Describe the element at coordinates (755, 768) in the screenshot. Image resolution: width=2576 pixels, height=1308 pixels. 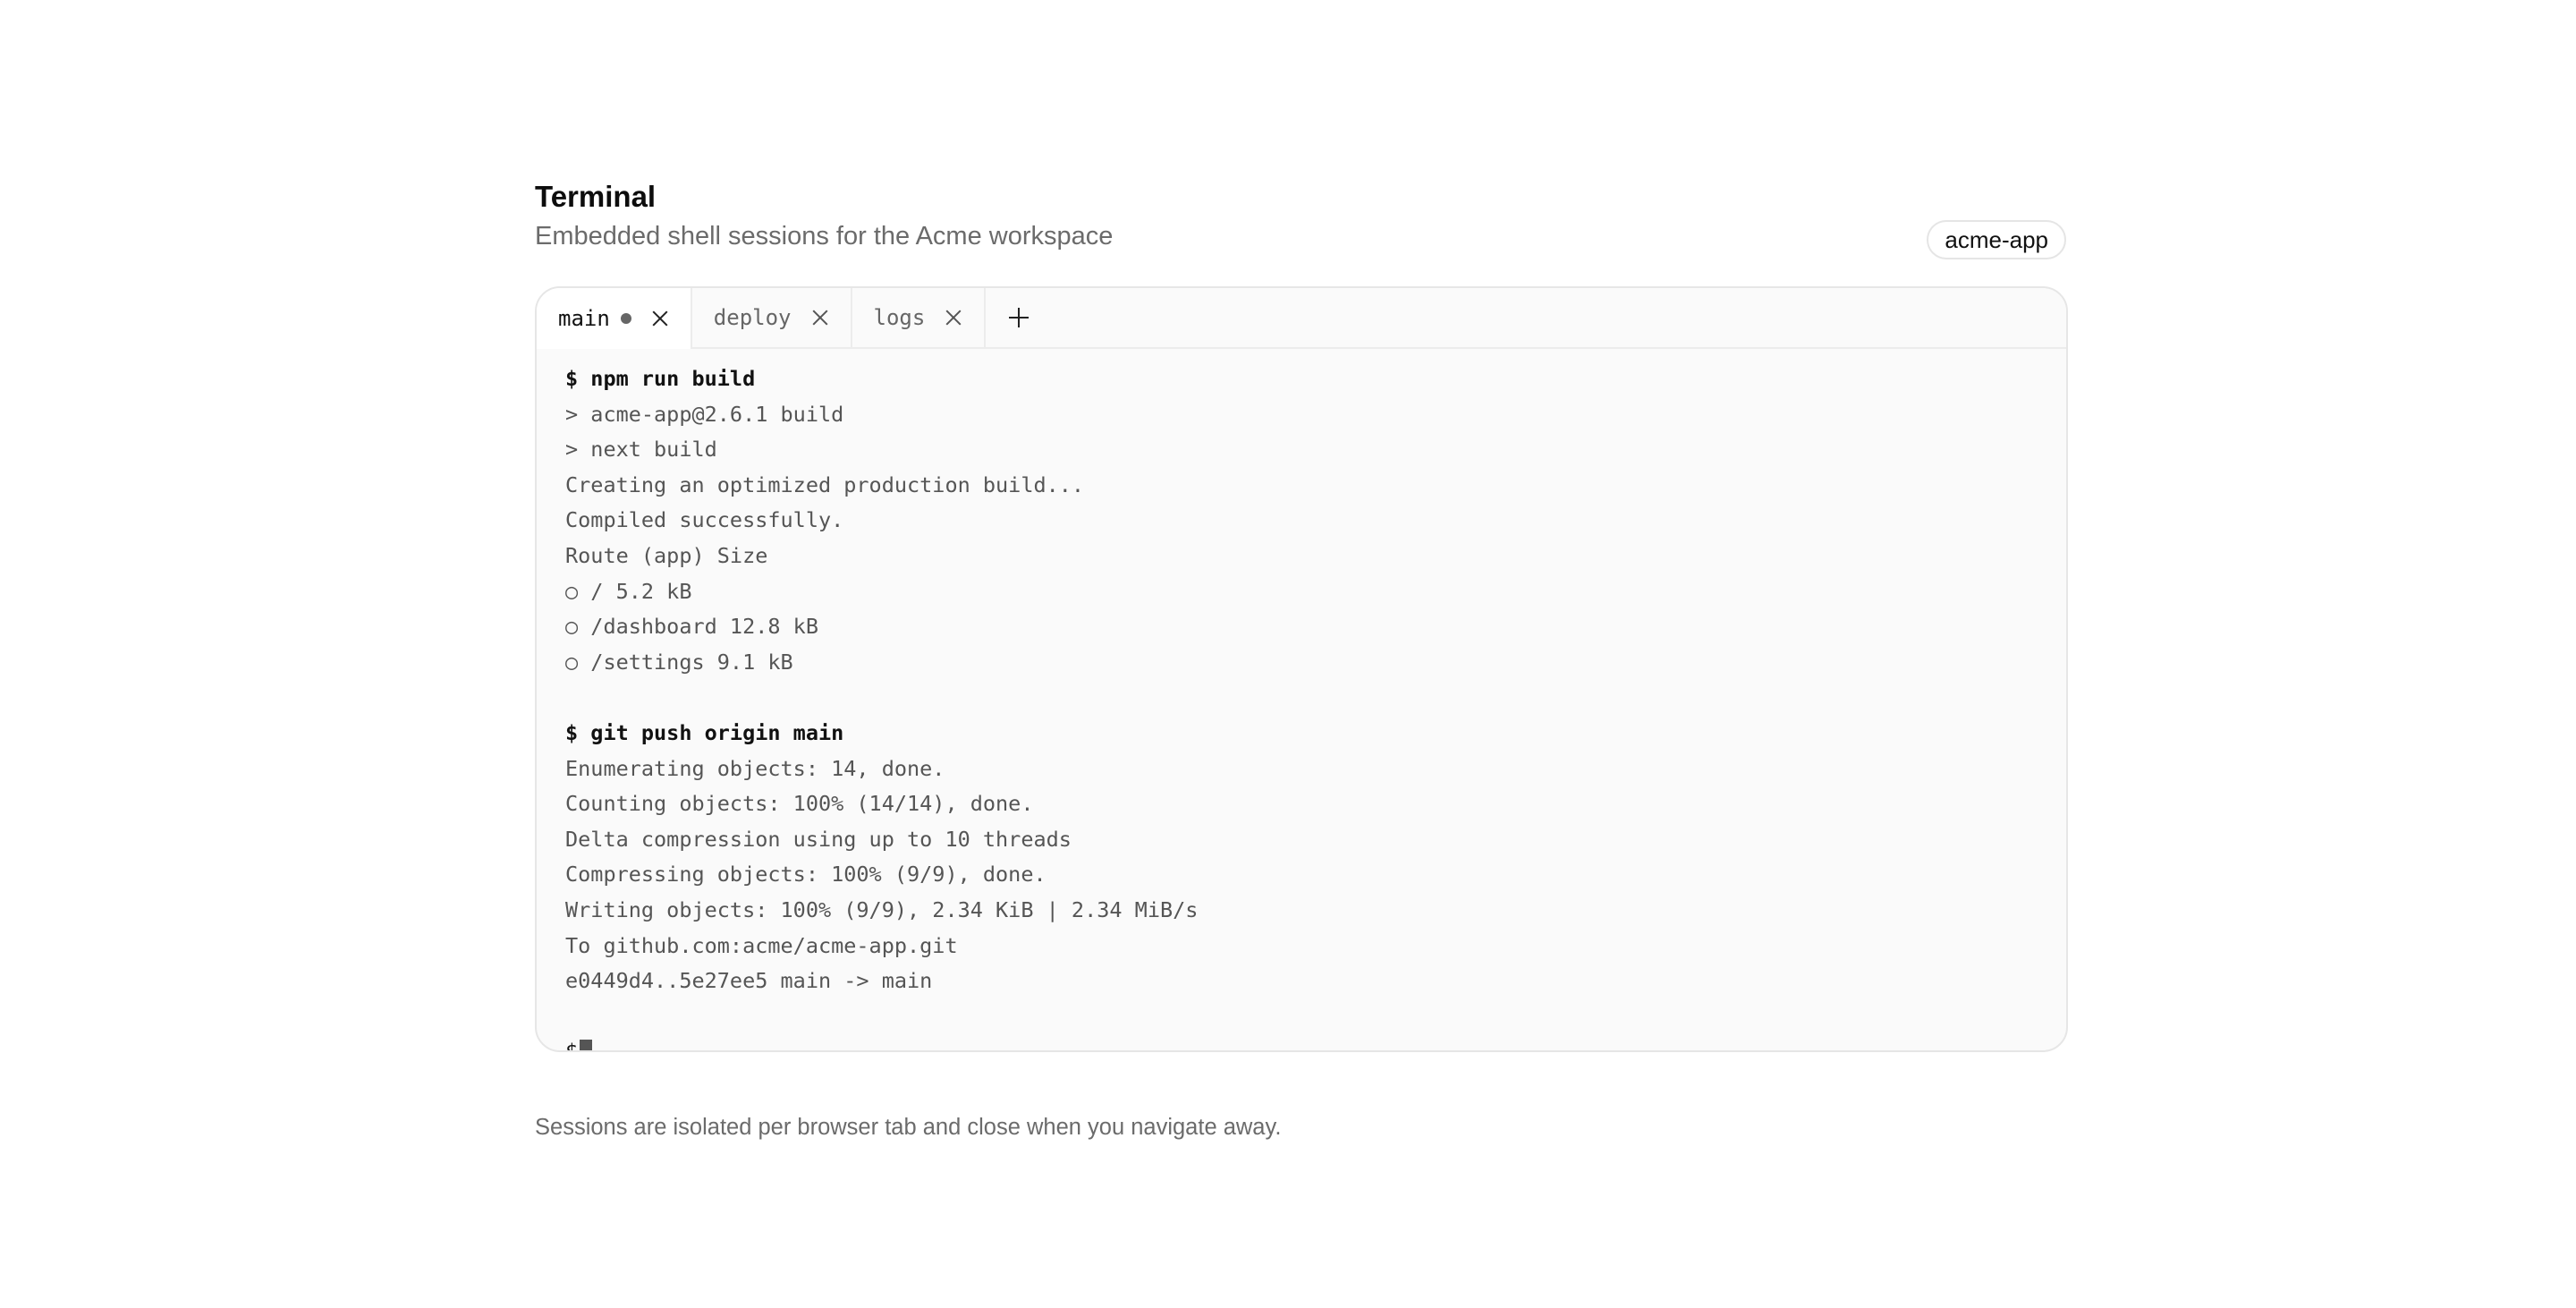
I see `terminal-line: Enumerating objects: 14, done.` at that location.